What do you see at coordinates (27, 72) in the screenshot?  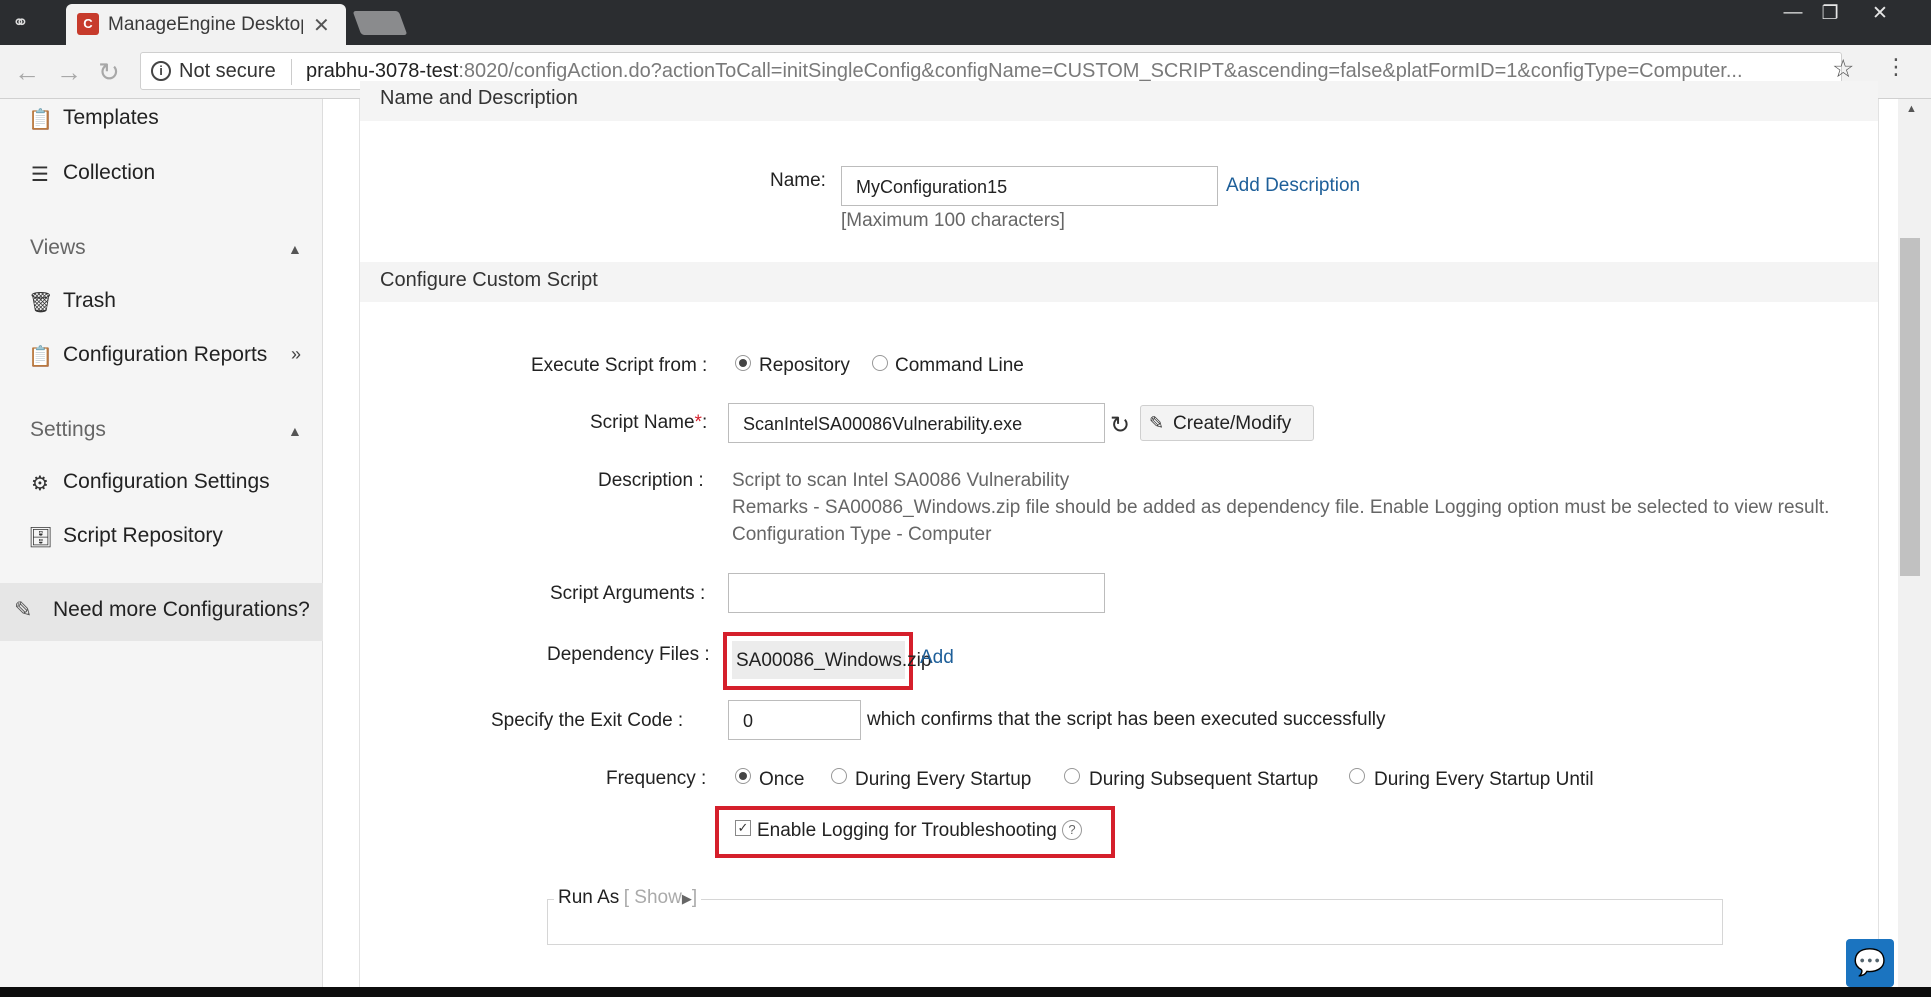 I see `back-icon: ←` at bounding box center [27, 72].